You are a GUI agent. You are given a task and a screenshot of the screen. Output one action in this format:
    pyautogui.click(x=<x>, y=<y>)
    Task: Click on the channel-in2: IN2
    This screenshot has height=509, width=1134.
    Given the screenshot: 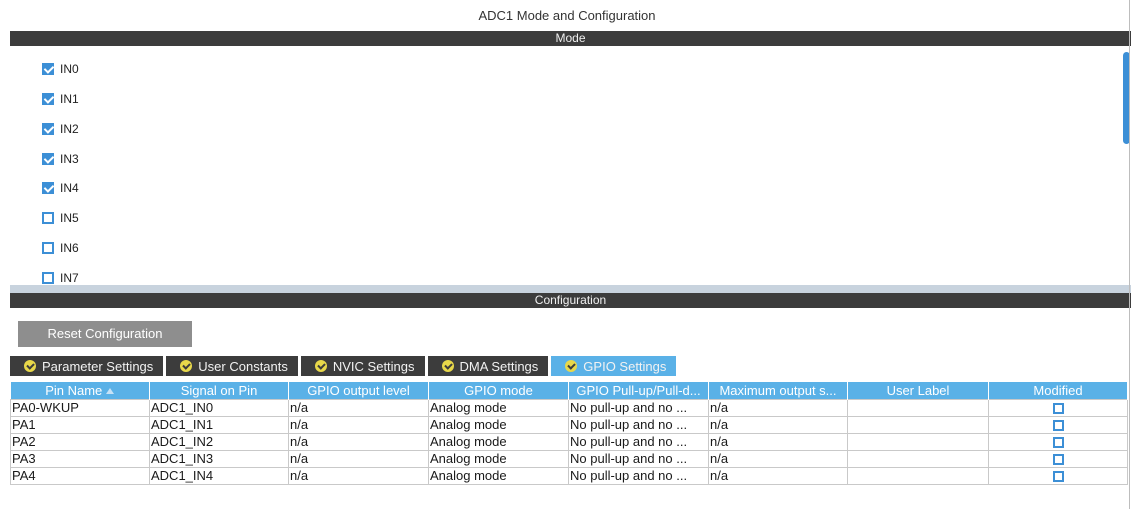 What is the action you would take?
    pyautogui.click(x=60, y=129)
    